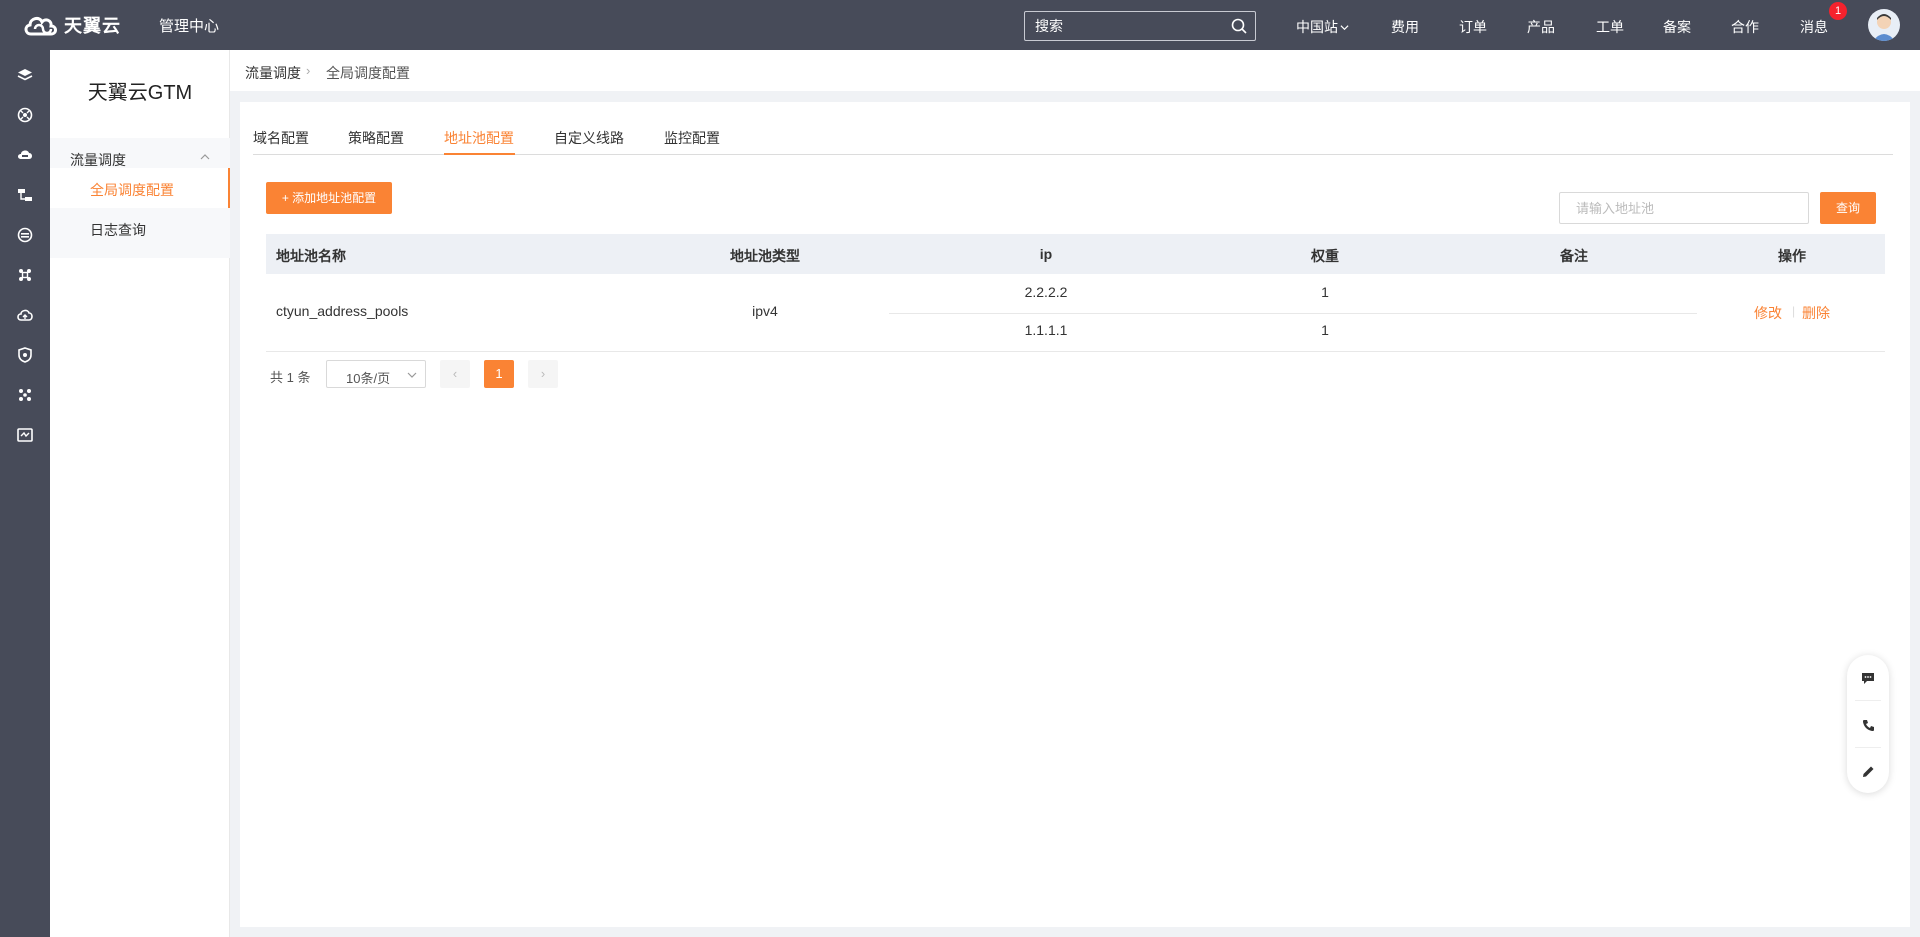  What do you see at coordinates (455, 374) in the screenshot?
I see `prev-page-button: ‹` at bounding box center [455, 374].